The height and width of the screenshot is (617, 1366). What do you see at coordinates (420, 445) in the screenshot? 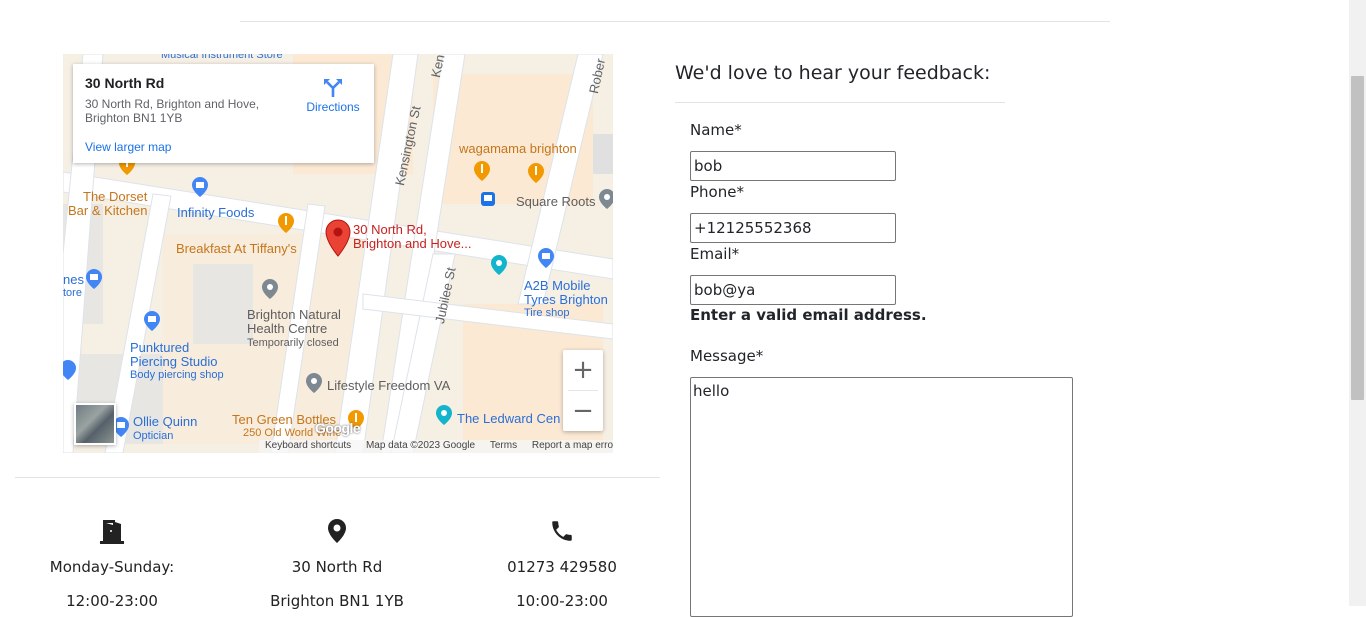
I see `map-data-text: Map data ©2023 Google` at bounding box center [420, 445].